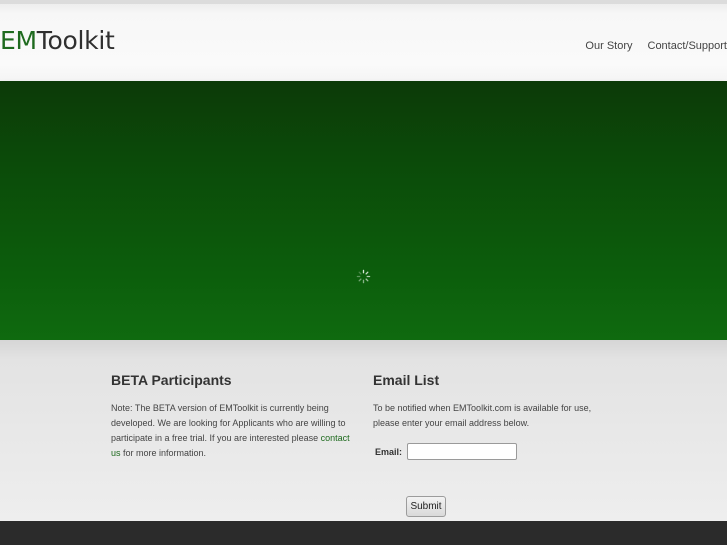 This screenshot has height=545, width=727. What do you see at coordinates (363, 276) in the screenshot?
I see `loading-spinner-icon` at bounding box center [363, 276].